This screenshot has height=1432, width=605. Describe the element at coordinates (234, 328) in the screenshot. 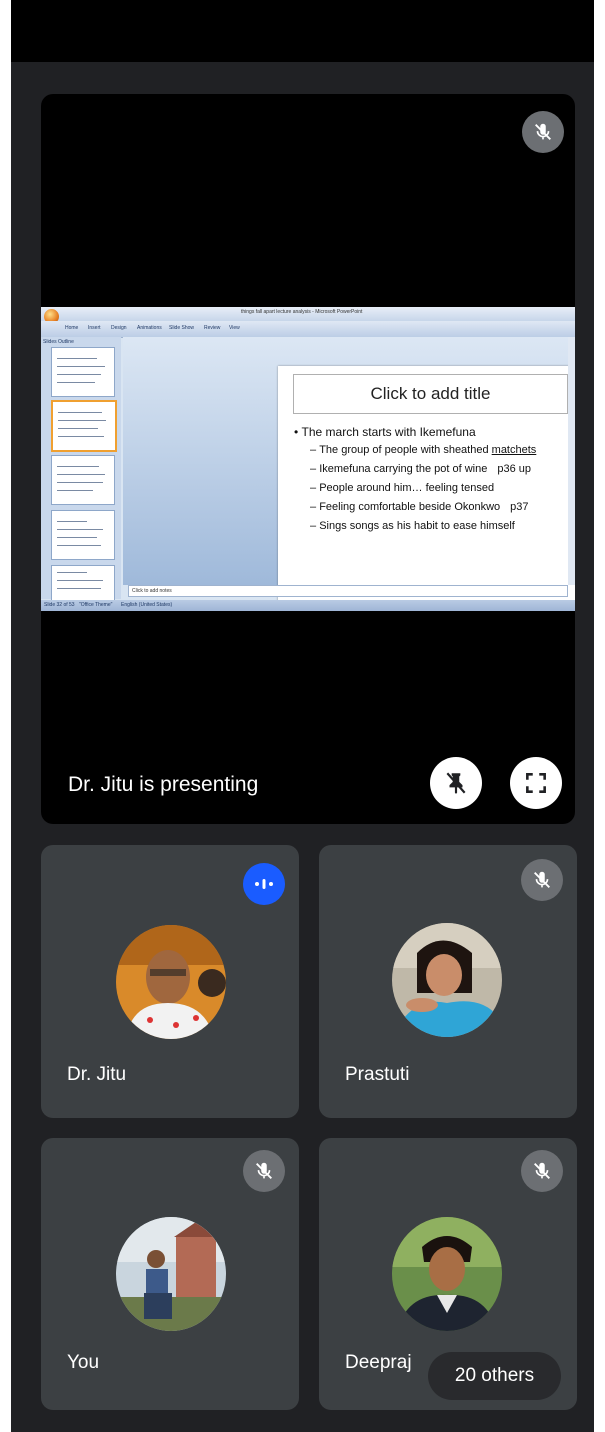

I see `ribbon-tab: View` at that location.